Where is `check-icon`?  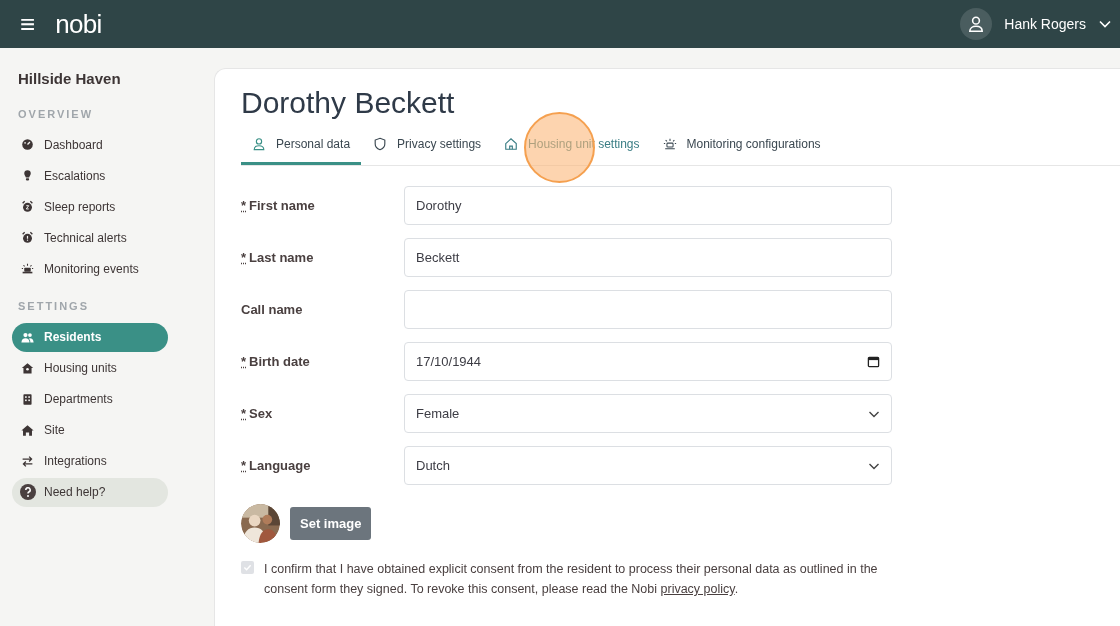 check-icon is located at coordinates (247, 567).